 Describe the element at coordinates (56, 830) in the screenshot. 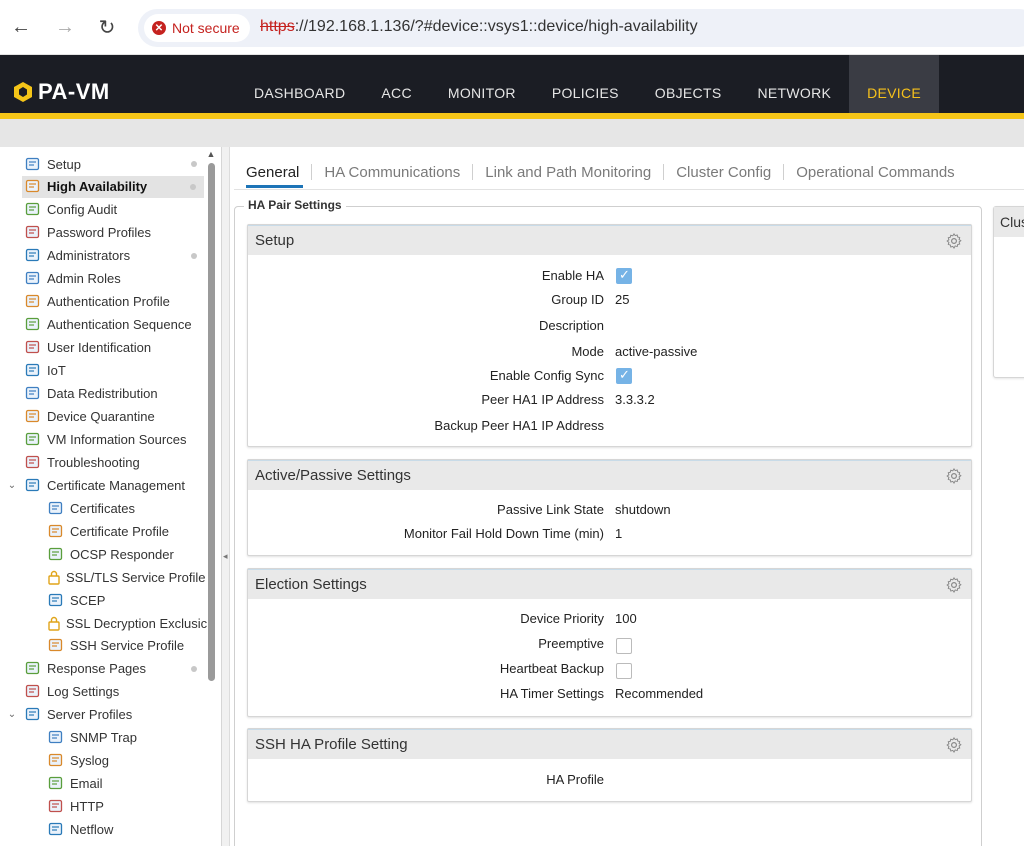

I see `netflow-icon` at that location.